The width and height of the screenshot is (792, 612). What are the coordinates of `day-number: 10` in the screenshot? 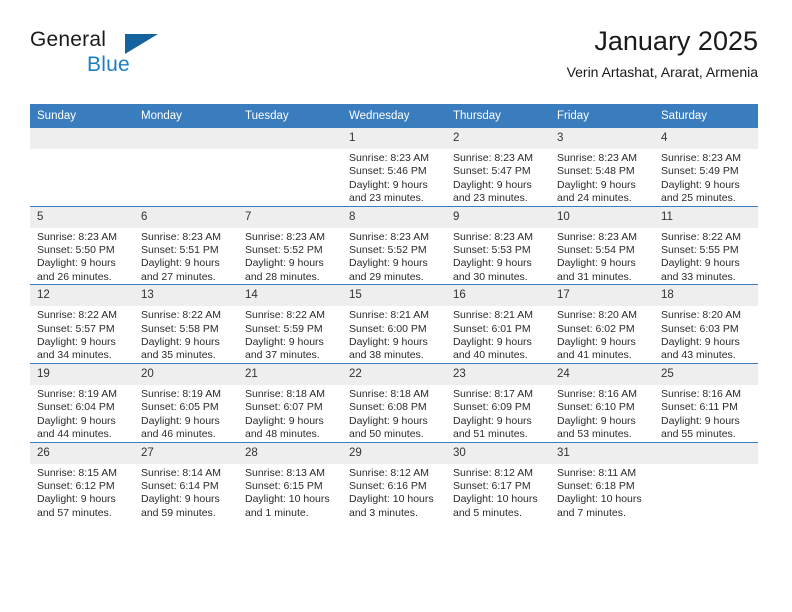 It's located at (602, 217).